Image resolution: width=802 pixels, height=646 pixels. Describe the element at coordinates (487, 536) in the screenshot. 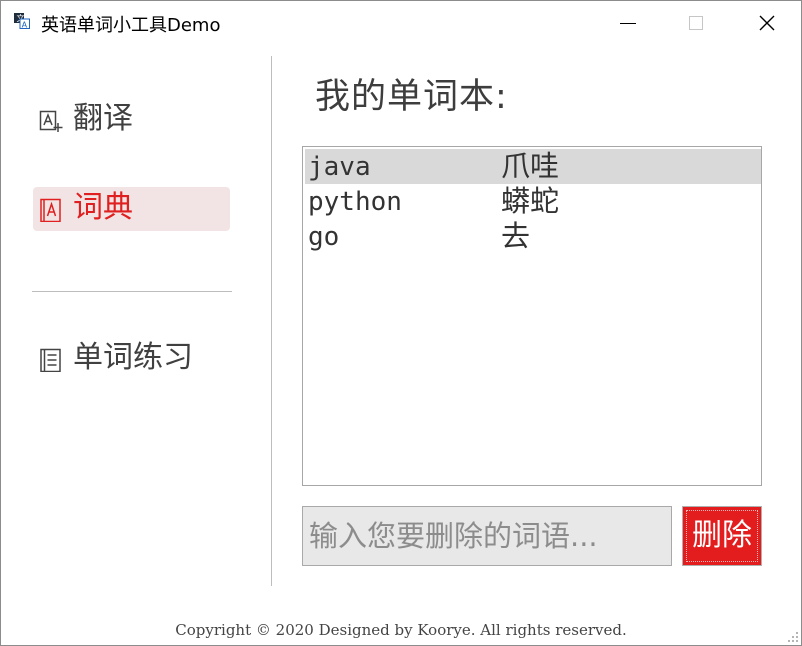

I see `delete-word-input` at that location.